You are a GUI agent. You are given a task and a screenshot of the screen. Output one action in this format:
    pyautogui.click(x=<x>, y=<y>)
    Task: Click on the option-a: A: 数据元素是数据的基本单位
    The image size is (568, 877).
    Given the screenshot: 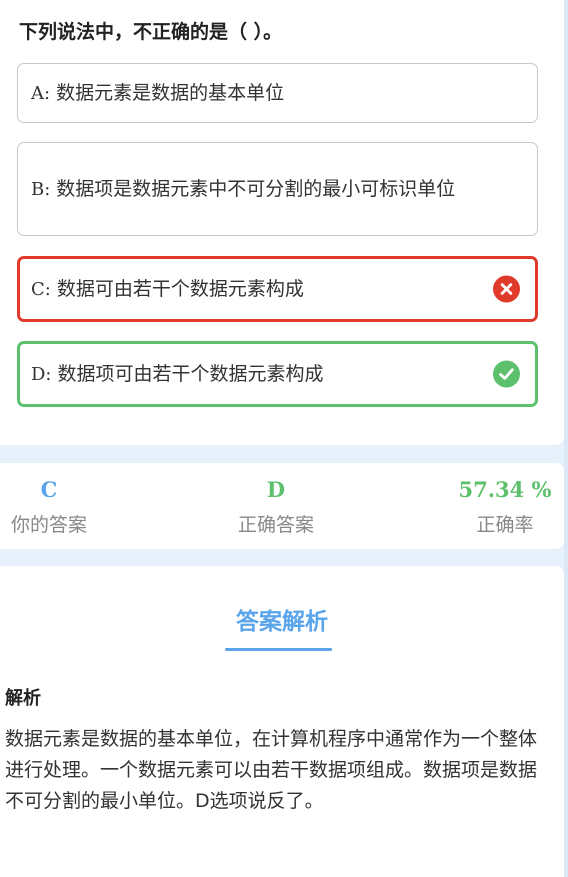 What is the action you would take?
    pyautogui.click(x=277, y=93)
    